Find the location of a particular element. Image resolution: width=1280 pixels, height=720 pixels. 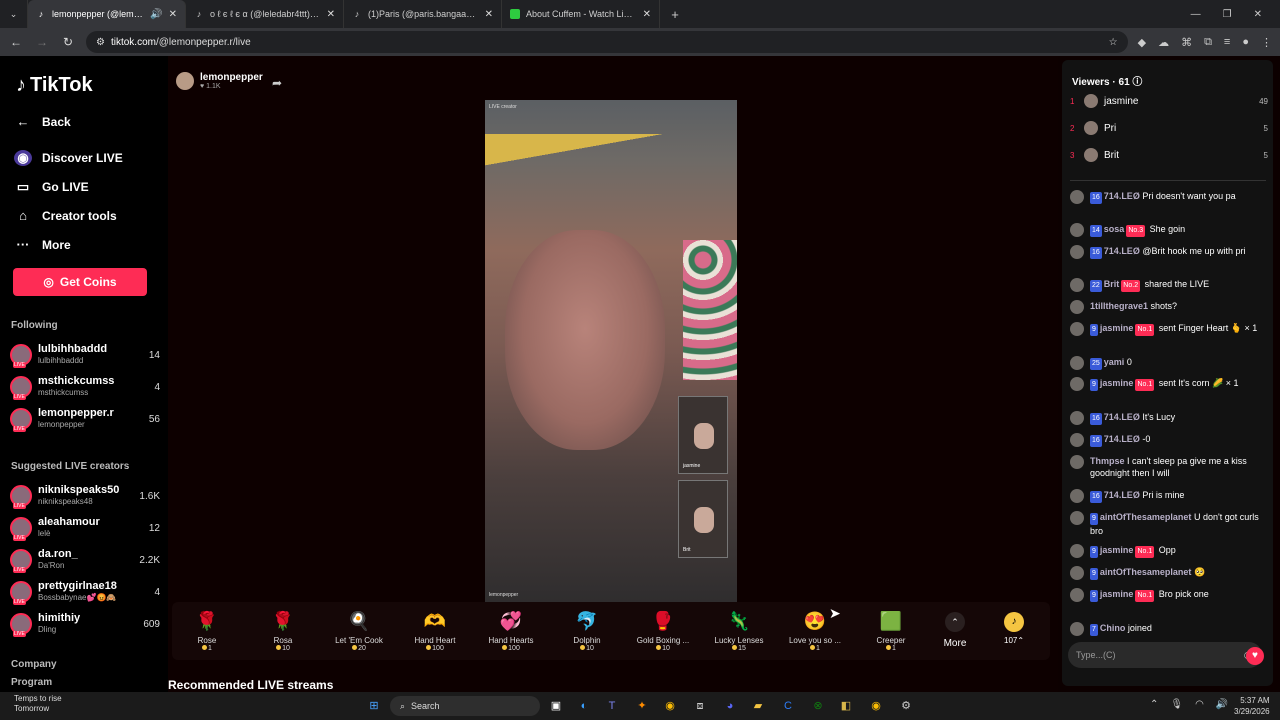

gift-item: 🌹 Rose 1 is located at coordinates (207, 630).